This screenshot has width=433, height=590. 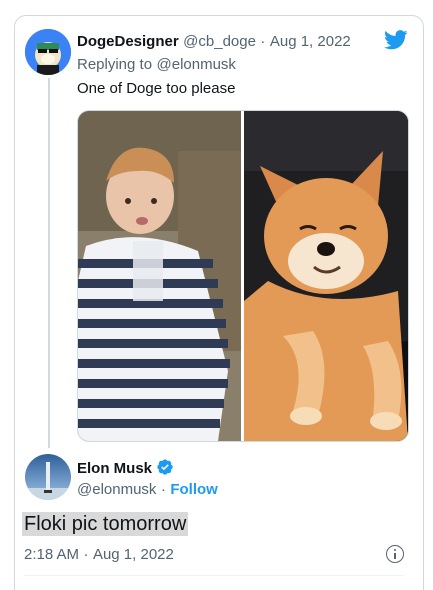 What do you see at coordinates (114, 468) in the screenshot?
I see `main-display-name: Elon Musk` at bounding box center [114, 468].